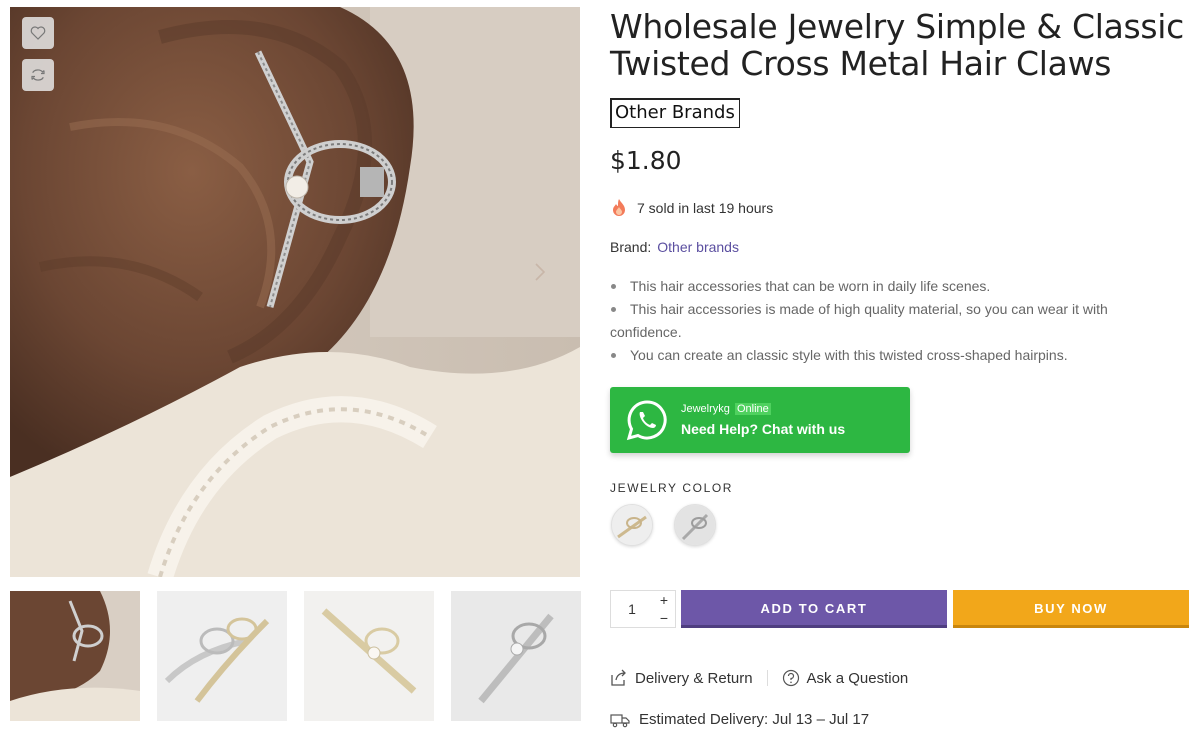 Image resolution: width=1192 pixels, height=735 pixels. I want to click on whatsapp-chat-button: Jewelrykg Online Need Help? Chat with us, so click(760, 420).